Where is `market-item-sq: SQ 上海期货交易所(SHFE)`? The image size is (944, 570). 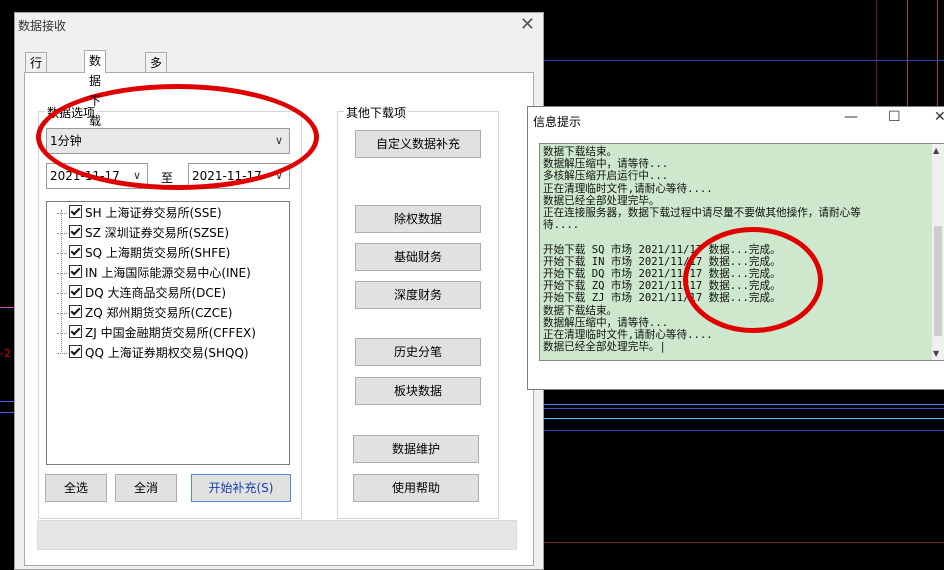 market-item-sq: SQ 上海期货交易所(SHFE) is located at coordinates (143, 253).